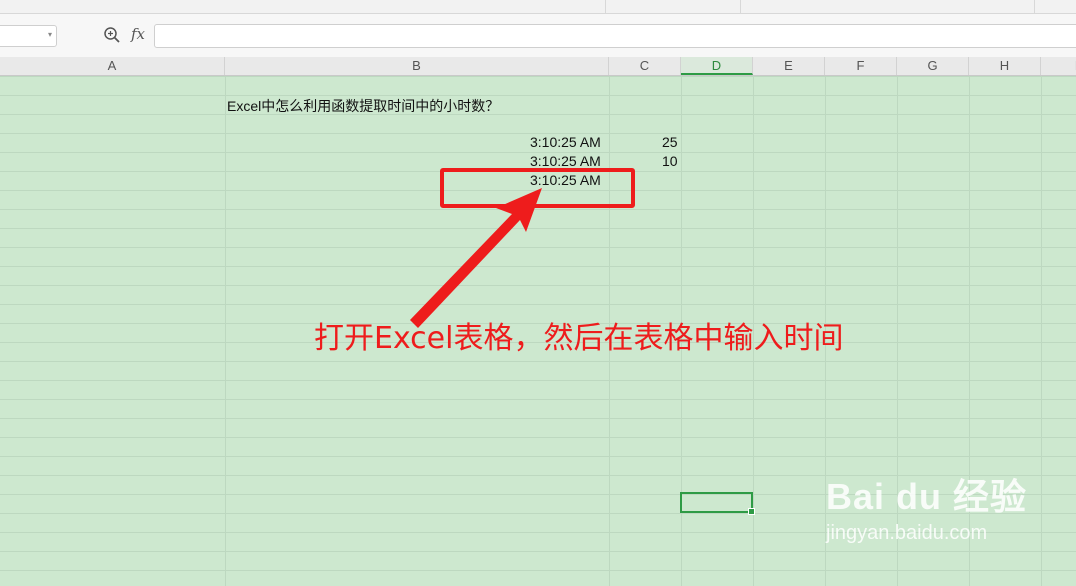  Describe the element at coordinates (861, 66) in the screenshot. I see `column-header-f: F` at that location.